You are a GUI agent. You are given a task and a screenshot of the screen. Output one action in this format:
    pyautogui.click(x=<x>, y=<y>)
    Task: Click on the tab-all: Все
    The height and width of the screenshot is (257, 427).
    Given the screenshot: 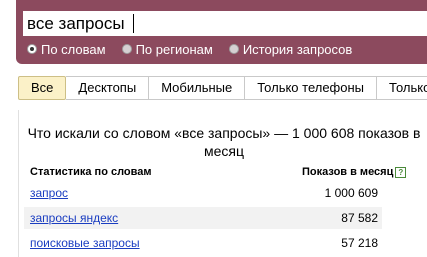 What is the action you would take?
    pyautogui.click(x=42, y=88)
    